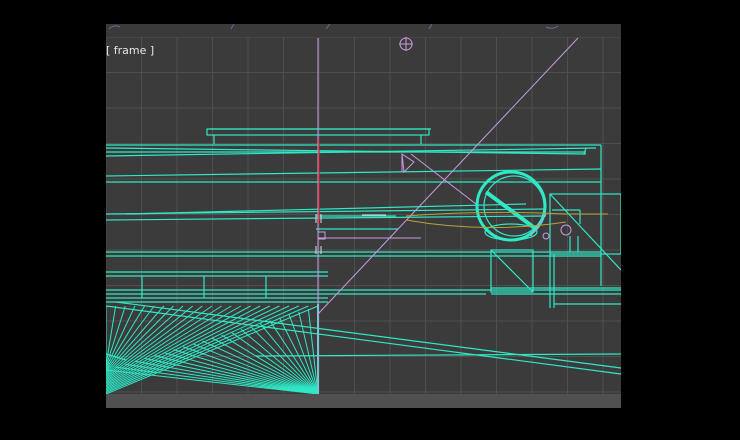 This screenshot has width=740, height=440. Describe the element at coordinates (363, 401) in the screenshot. I see `viewport-bottom-bar` at that location.